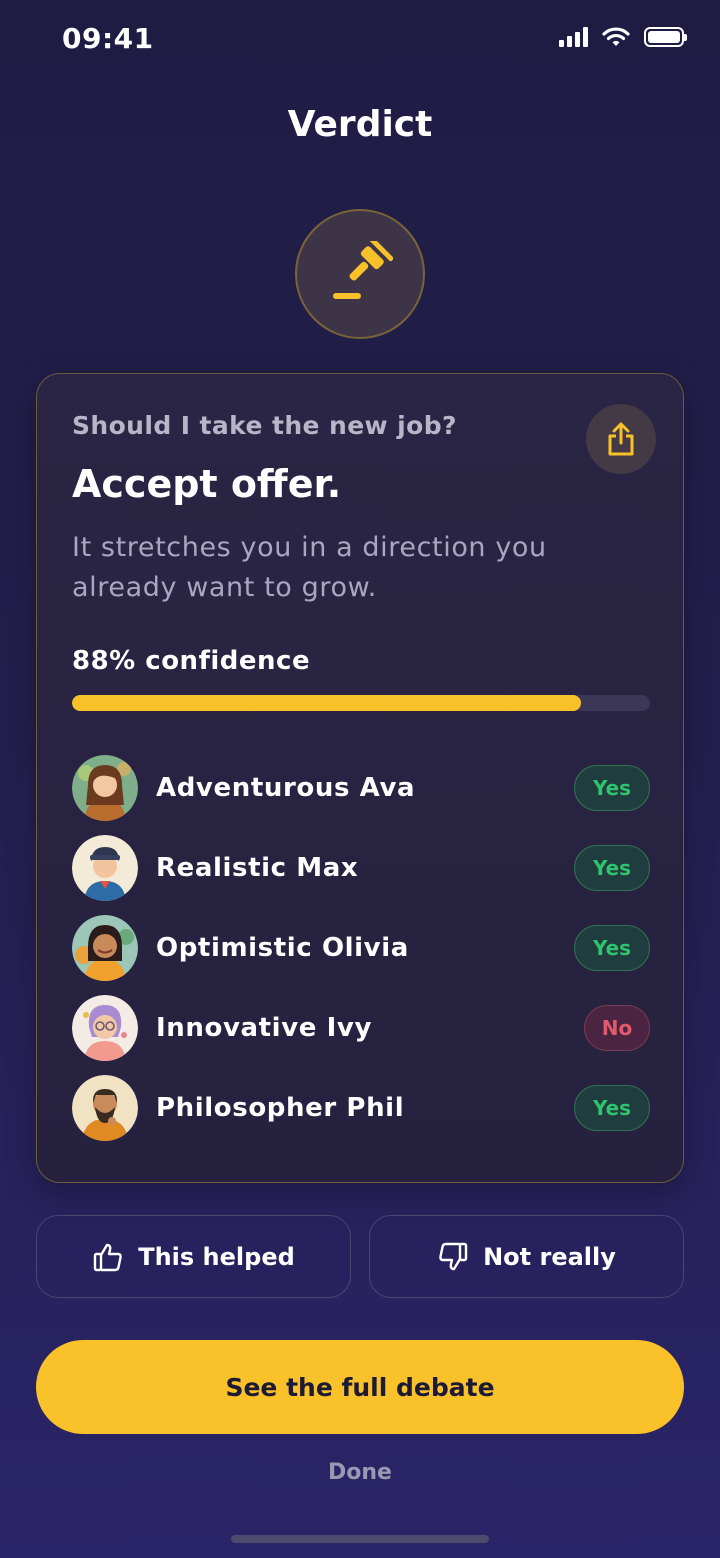 Image resolution: width=720 pixels, height=1558 pixels. I want to click on confidence-label: 88% confidence, so click(191, 661).